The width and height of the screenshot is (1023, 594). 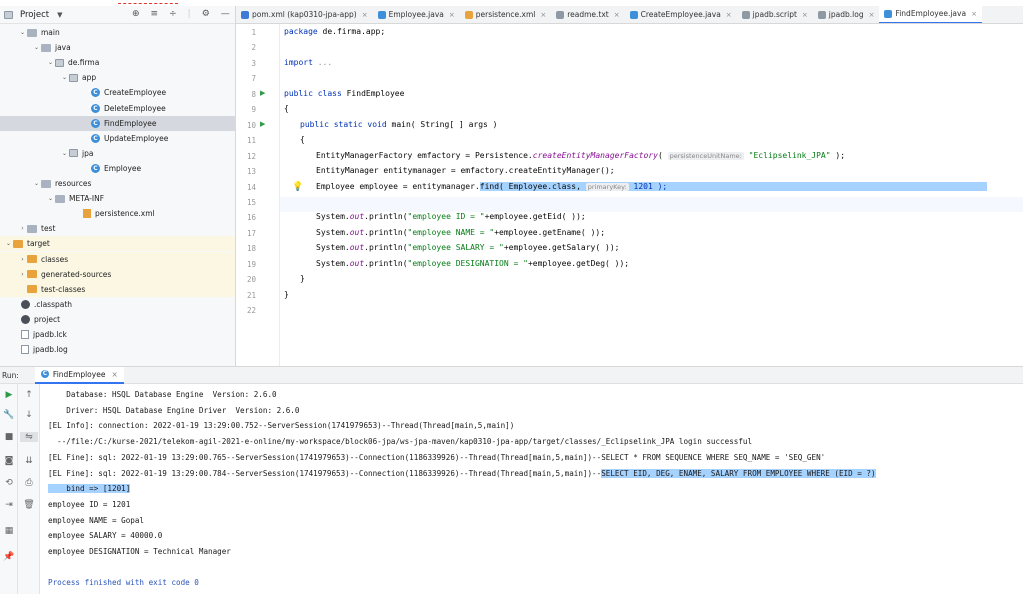 What do you see at coordinates (9, 557) in the screenshot?
I see `pin-icon: 📌` at bounding box center [9, 557].